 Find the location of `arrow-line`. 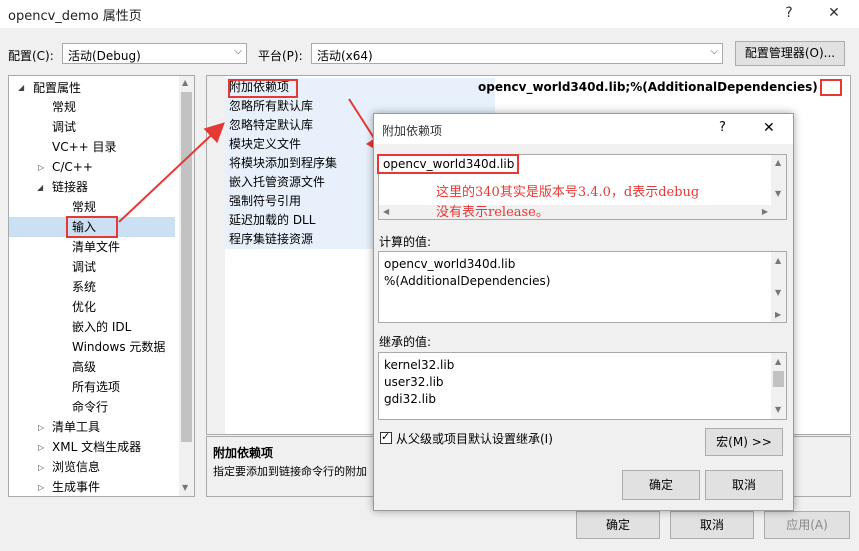

arrow-line is located at coordinates (171, 172).